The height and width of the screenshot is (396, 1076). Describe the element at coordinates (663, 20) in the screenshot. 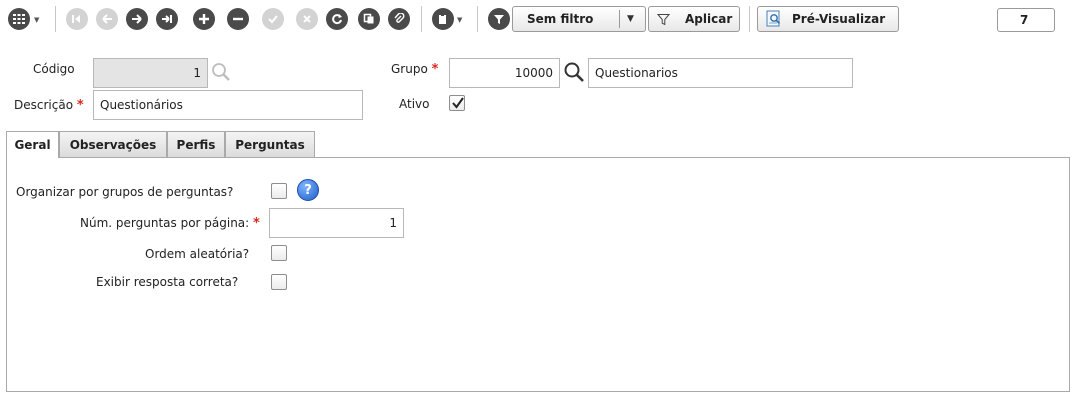

I see `funnel-outline-icon` at that location.